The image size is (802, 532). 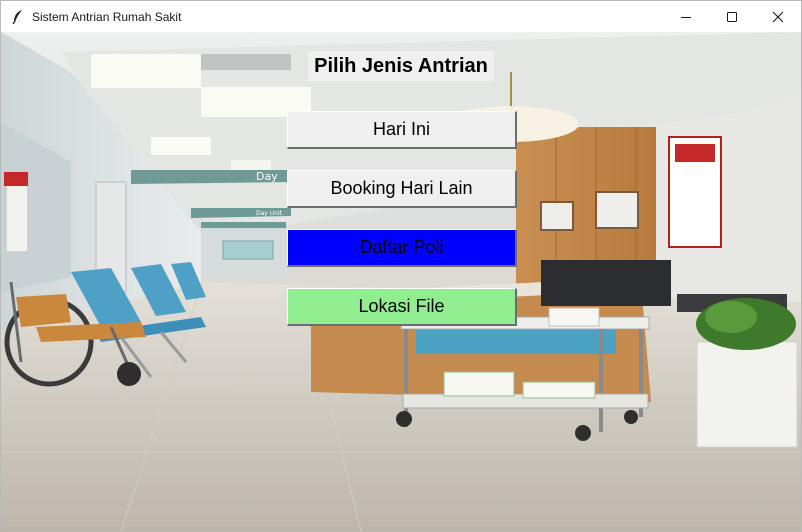 I want to click on corridor-sign-text: Day, so click(x=267, y=176).